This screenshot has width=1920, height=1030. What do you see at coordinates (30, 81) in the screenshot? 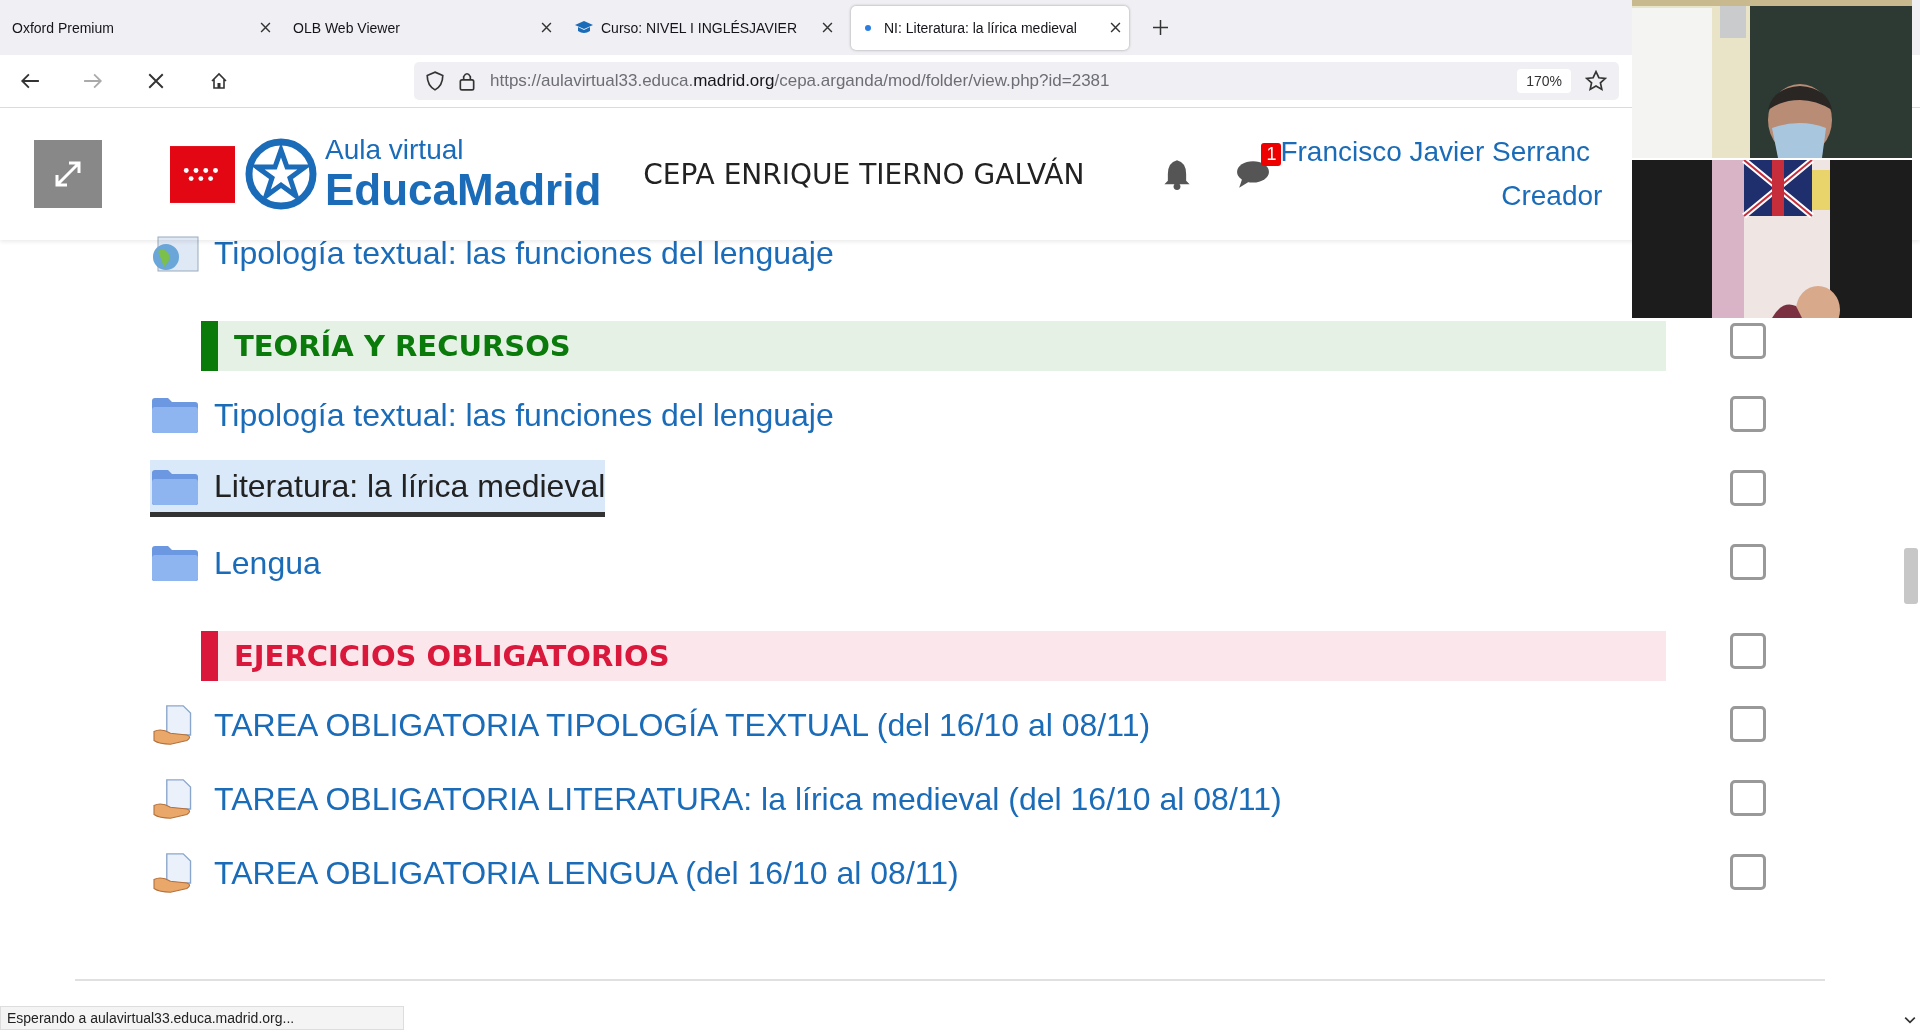
I see `back-icon` at bounding box center [30, 81].